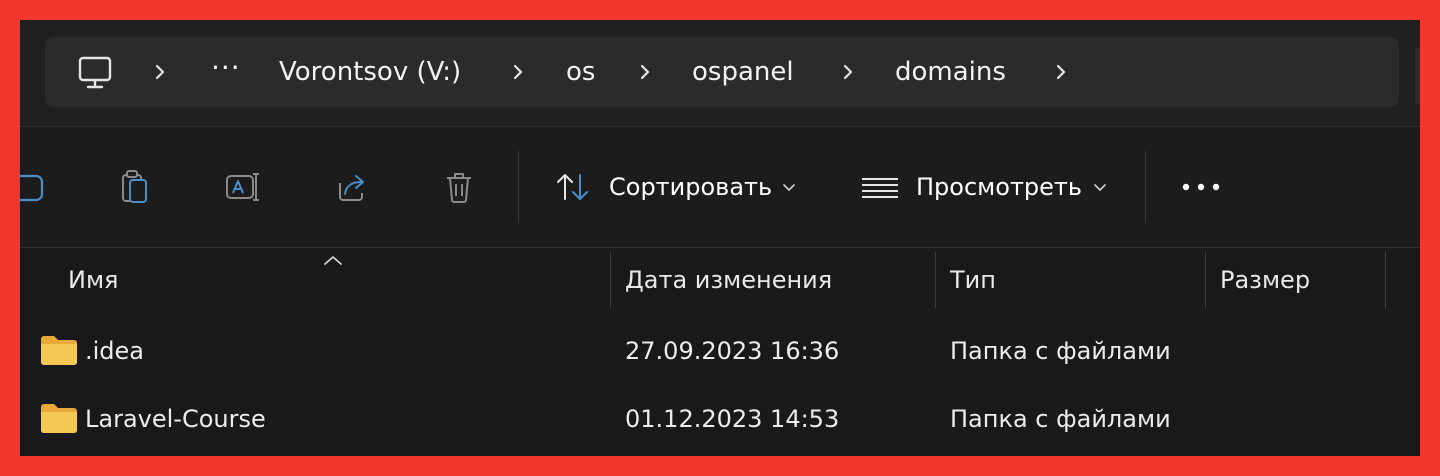  I want to click on computer-icon, so click(95, 73).